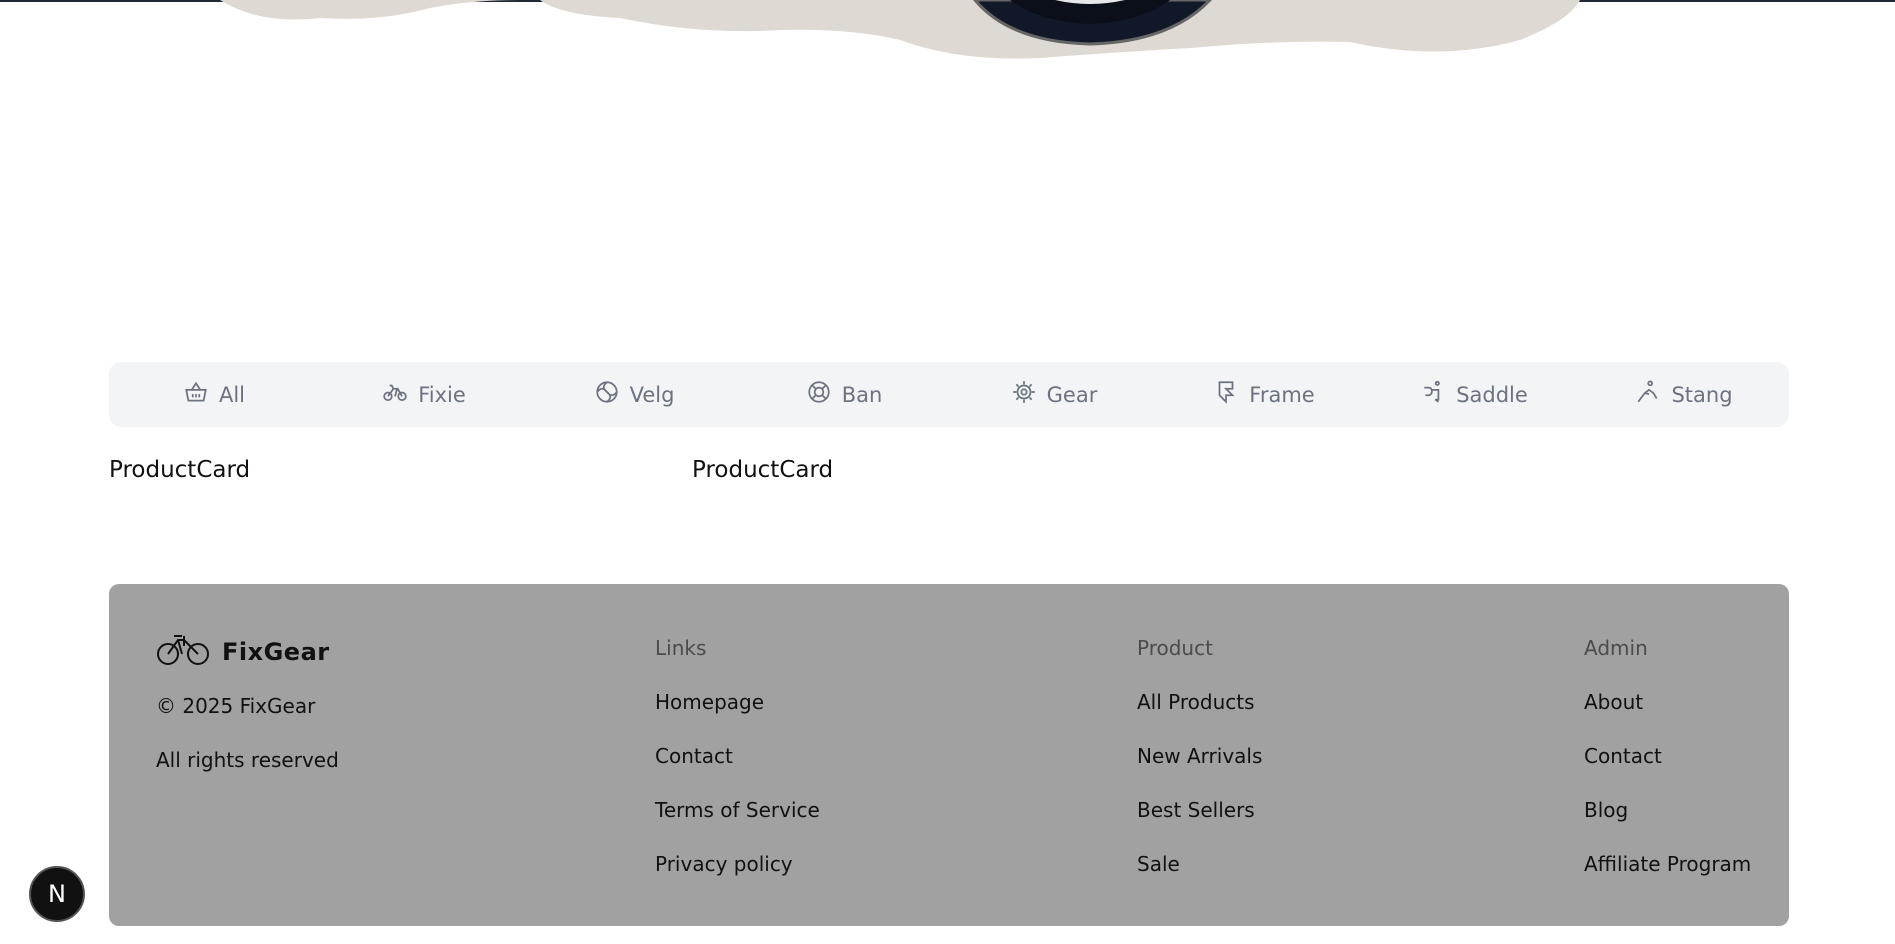 The height and width of the screenshot is (944, 1895). I want to click on tab-saddle: Saddle, so click(1474, 394).